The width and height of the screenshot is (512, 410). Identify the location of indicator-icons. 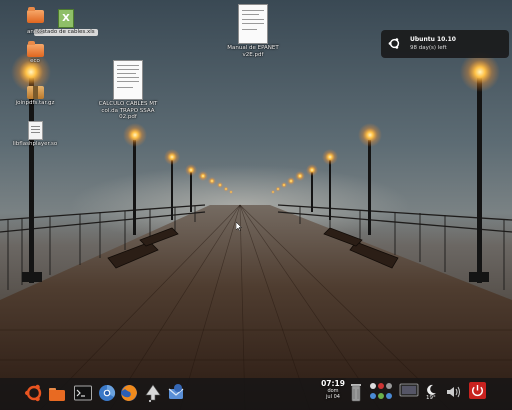
(382, 393).